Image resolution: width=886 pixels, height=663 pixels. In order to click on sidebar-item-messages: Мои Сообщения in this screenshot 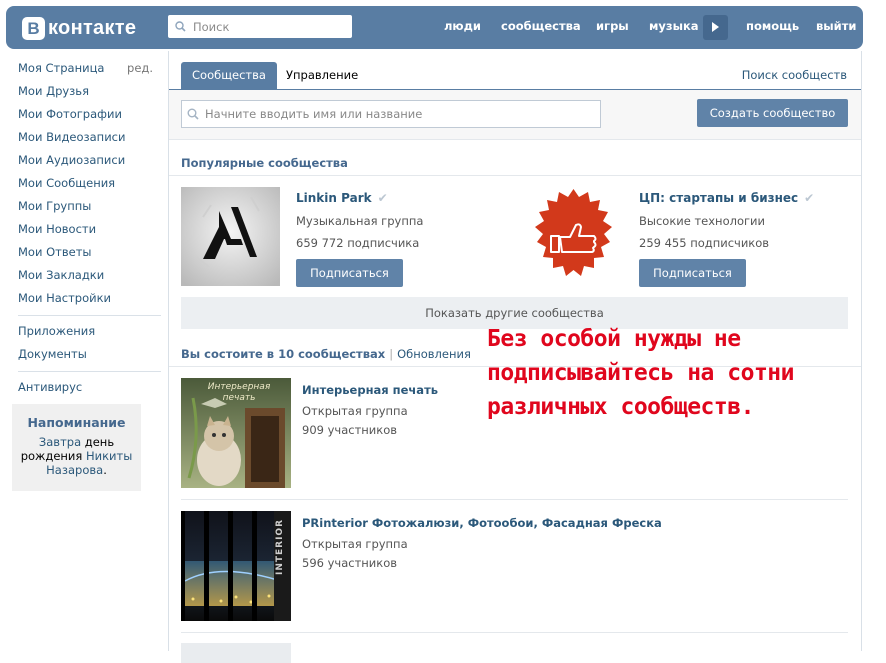, I will do `click(89, 185)`.